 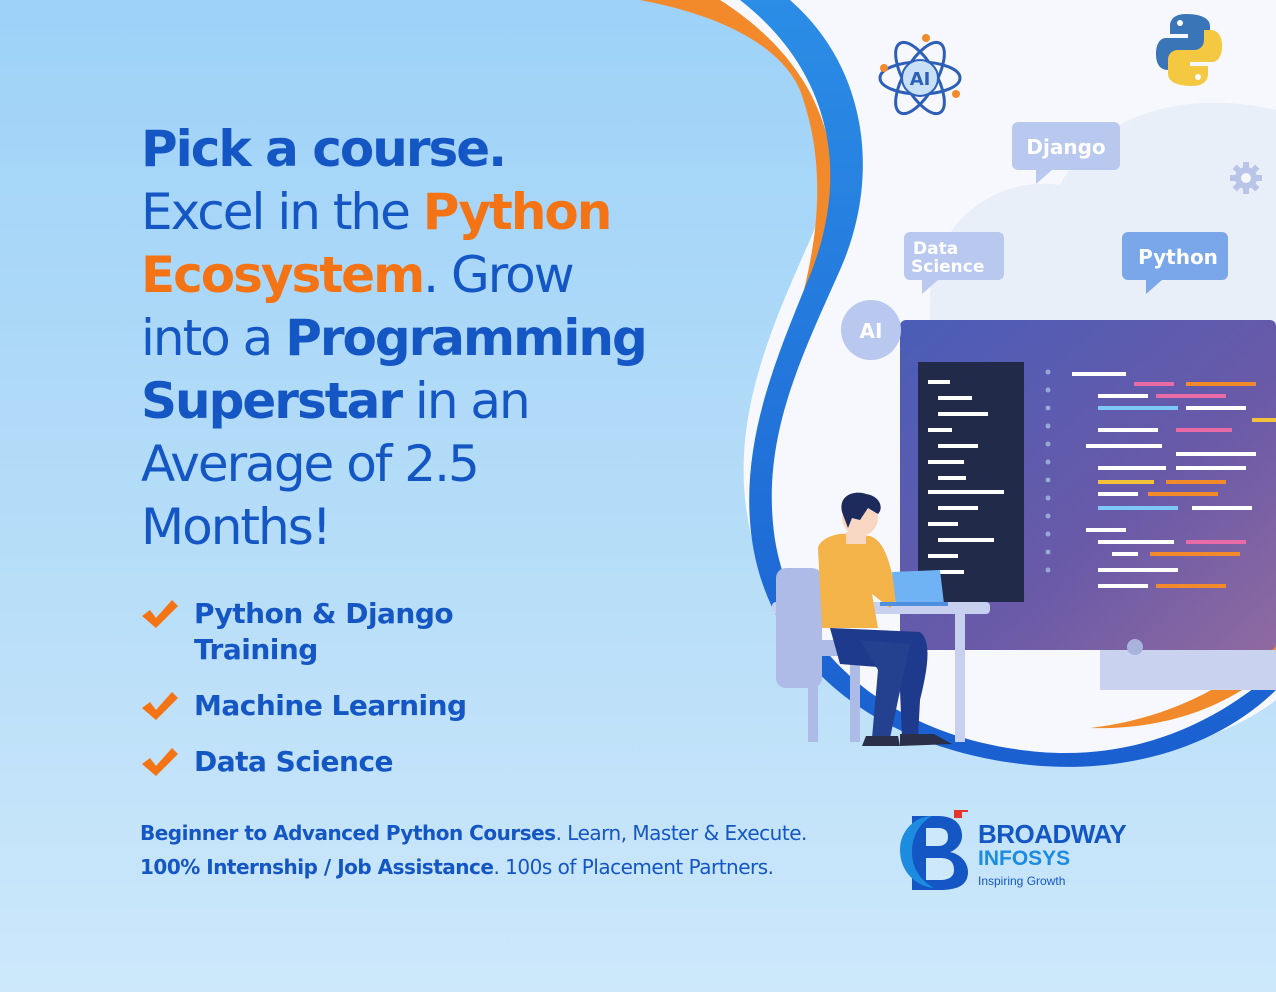 I want to click on footer-line1-bold: Beginner to Advanced Python Courses, so click(x=348, y=833).